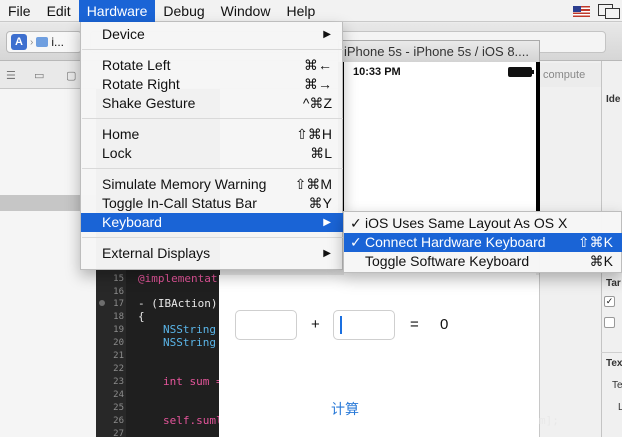  Describe the element at coordinates (614, 363) in the screenshot. I see `inspector-label-text: Tex` at that location.